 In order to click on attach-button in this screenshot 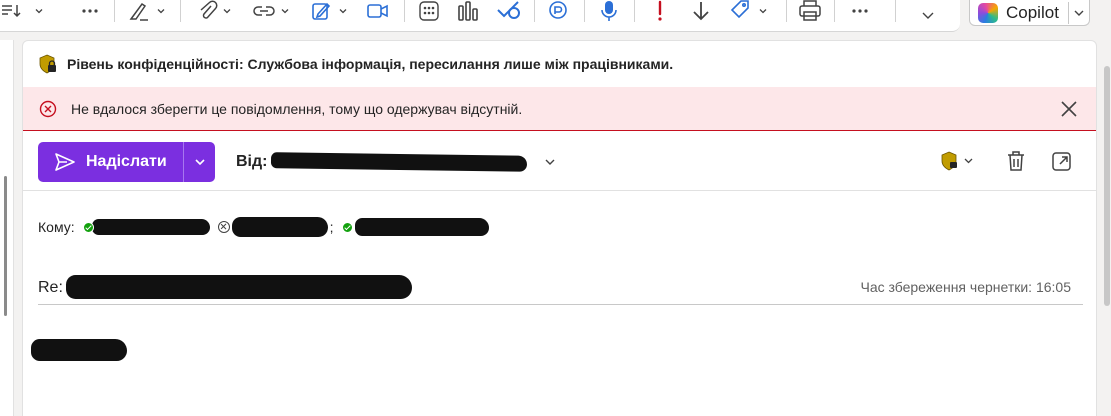, I will do `click(214, 11)`.